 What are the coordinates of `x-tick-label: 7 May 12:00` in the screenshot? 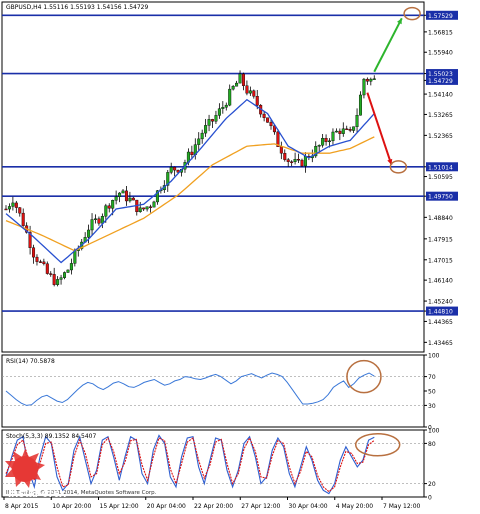 It's located at (402, 506).